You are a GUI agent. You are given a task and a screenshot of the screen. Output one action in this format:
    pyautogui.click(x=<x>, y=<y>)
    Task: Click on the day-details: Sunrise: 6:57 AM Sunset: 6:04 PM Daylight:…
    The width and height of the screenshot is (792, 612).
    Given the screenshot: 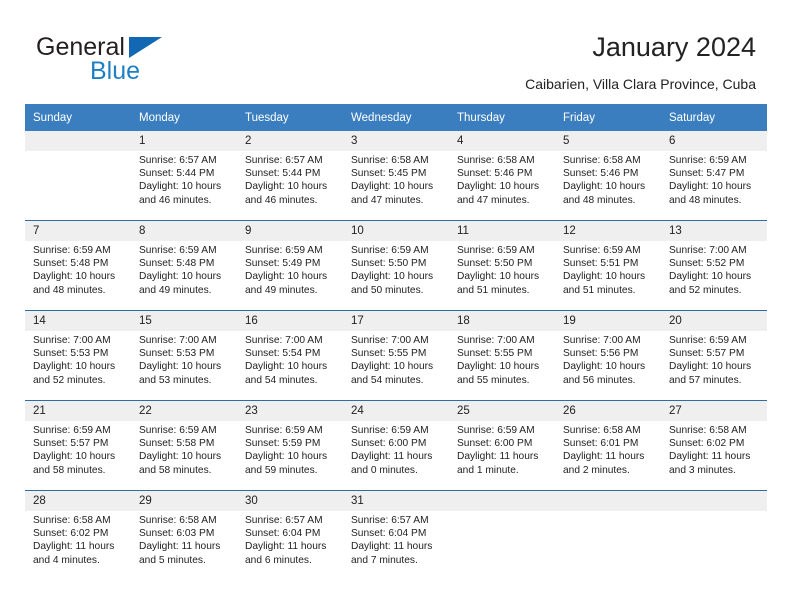 What is the action you would take?
    pyautogui.click(x=396, y=539)
    